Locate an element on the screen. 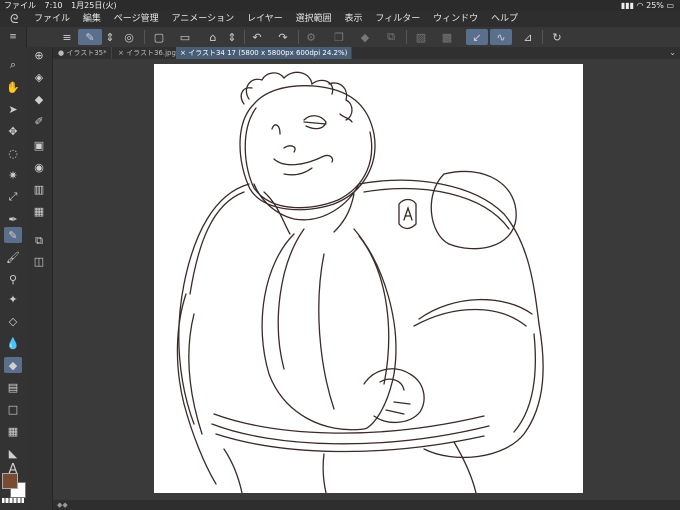 The width and height of the screenshot is (680, 510). menu-animation: アニメーション is located at coordinates (202, 19).